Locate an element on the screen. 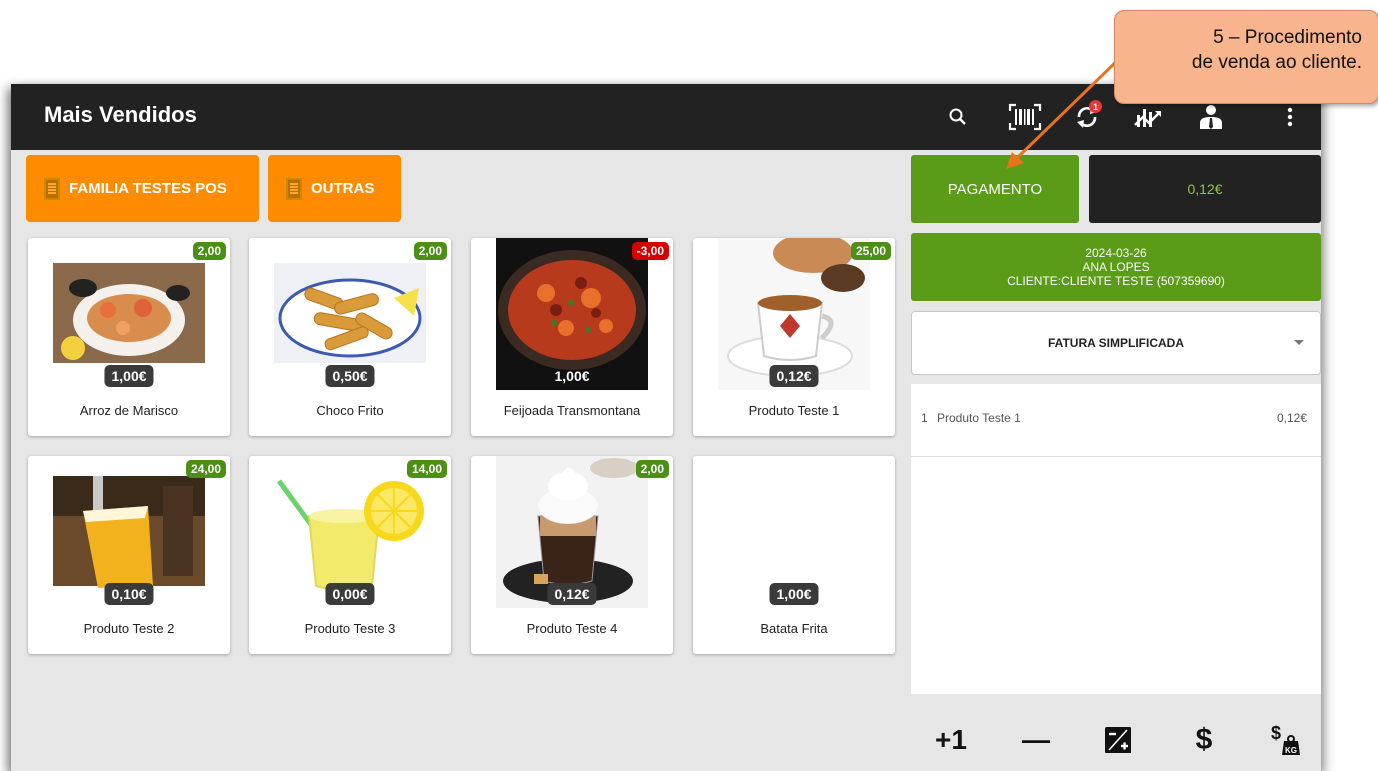 The width and height of the screenshot is (1378, 771). callout-line-1: 5 – Procedimento is located at coordinates (1287, 37).